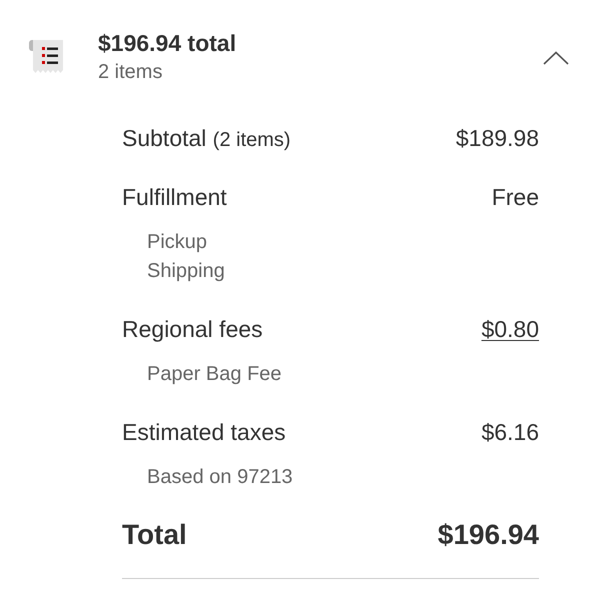 The width and height of the screenshot is (600, 606). I want to click on order-total-title: $196.94 total, so click(167, 43).